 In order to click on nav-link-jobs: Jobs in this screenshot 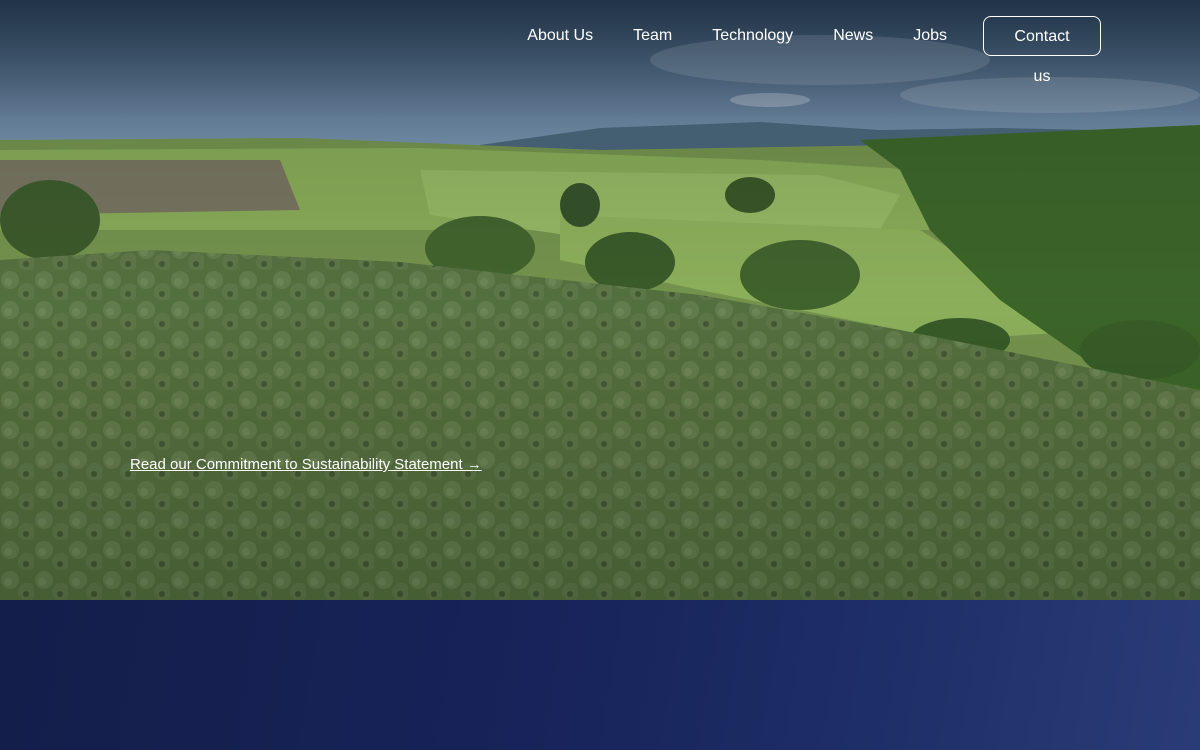, I will do `click(930, 36)`.